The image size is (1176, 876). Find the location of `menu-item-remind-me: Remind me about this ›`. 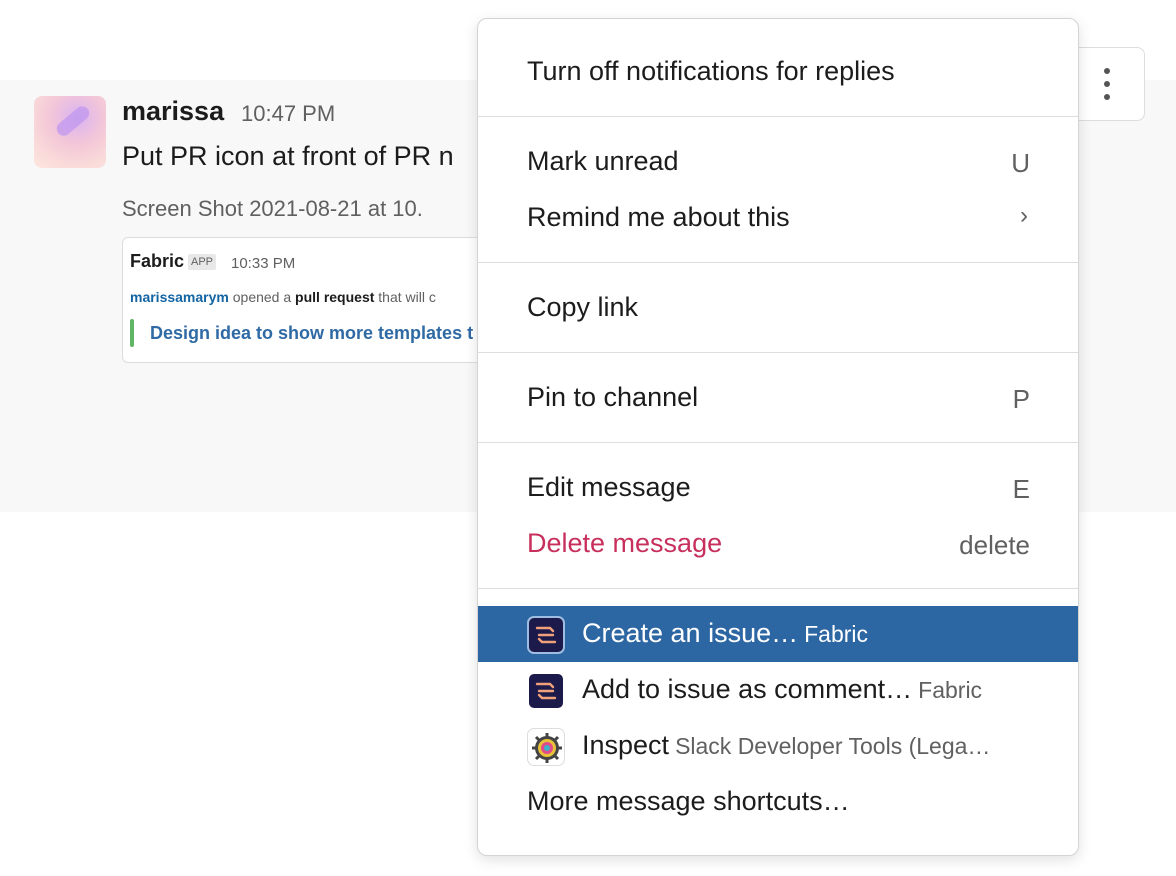

menu-item-remind-me: Remind me about this › is located at coordinates (778, 218).